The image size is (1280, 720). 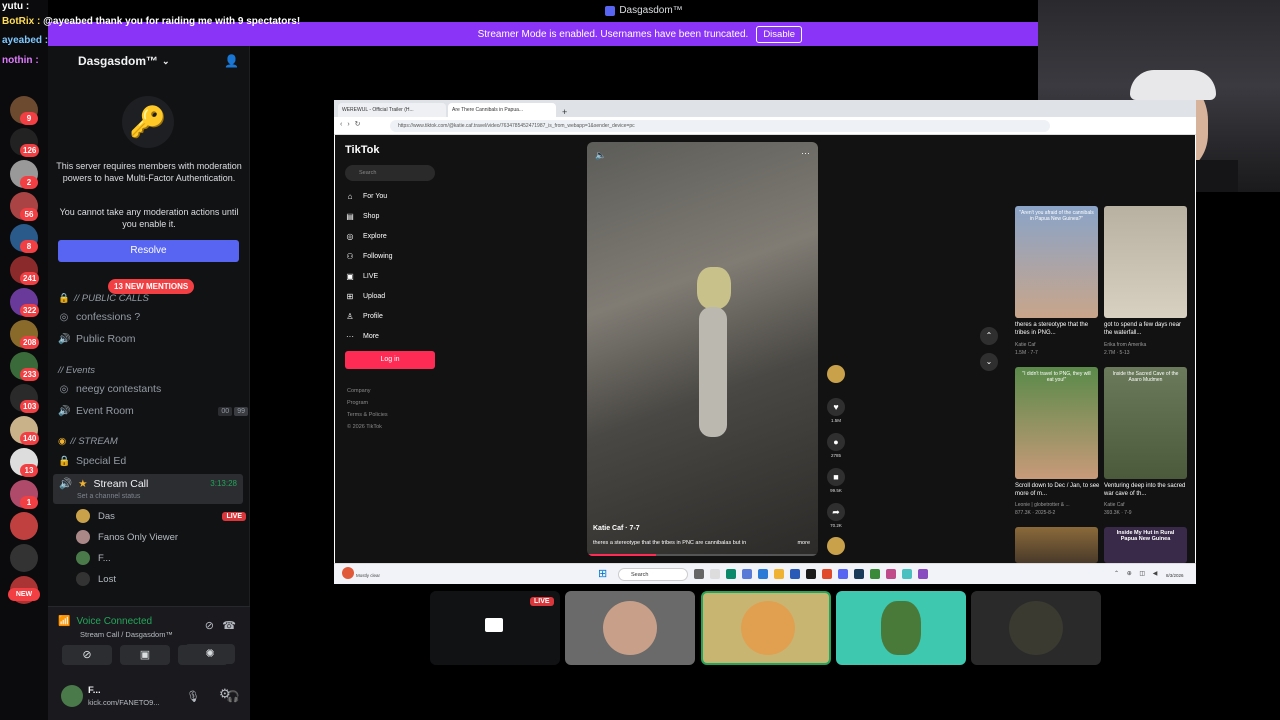 I want to click on stream-tile: LIVE, so click(x=495, y=628).